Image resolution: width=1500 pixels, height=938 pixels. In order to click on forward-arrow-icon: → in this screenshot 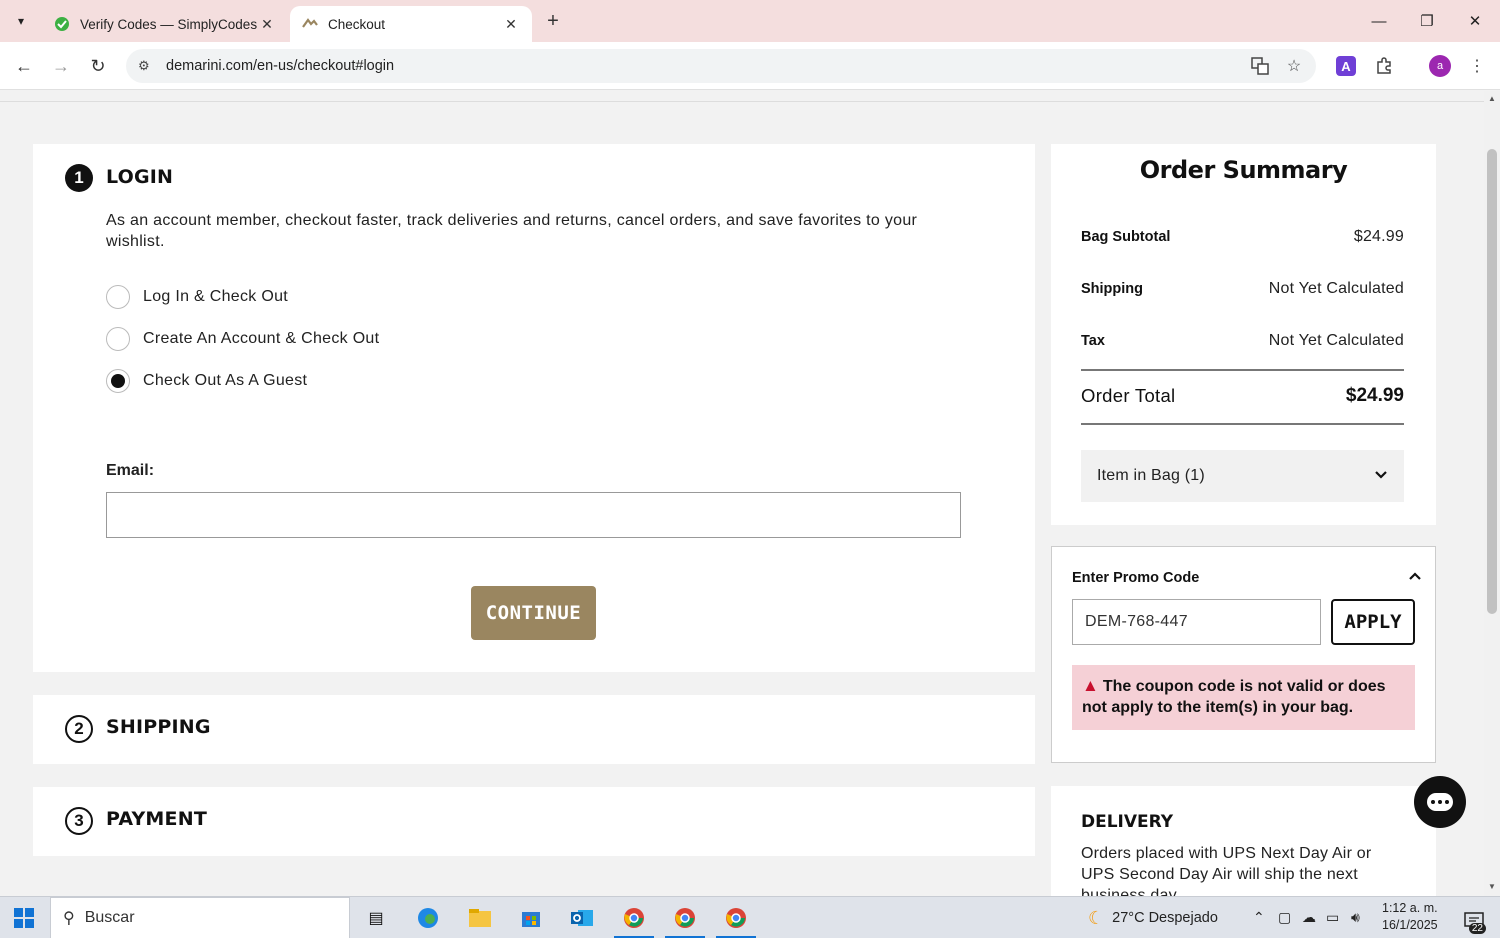, I will do `click(61, 66)`.